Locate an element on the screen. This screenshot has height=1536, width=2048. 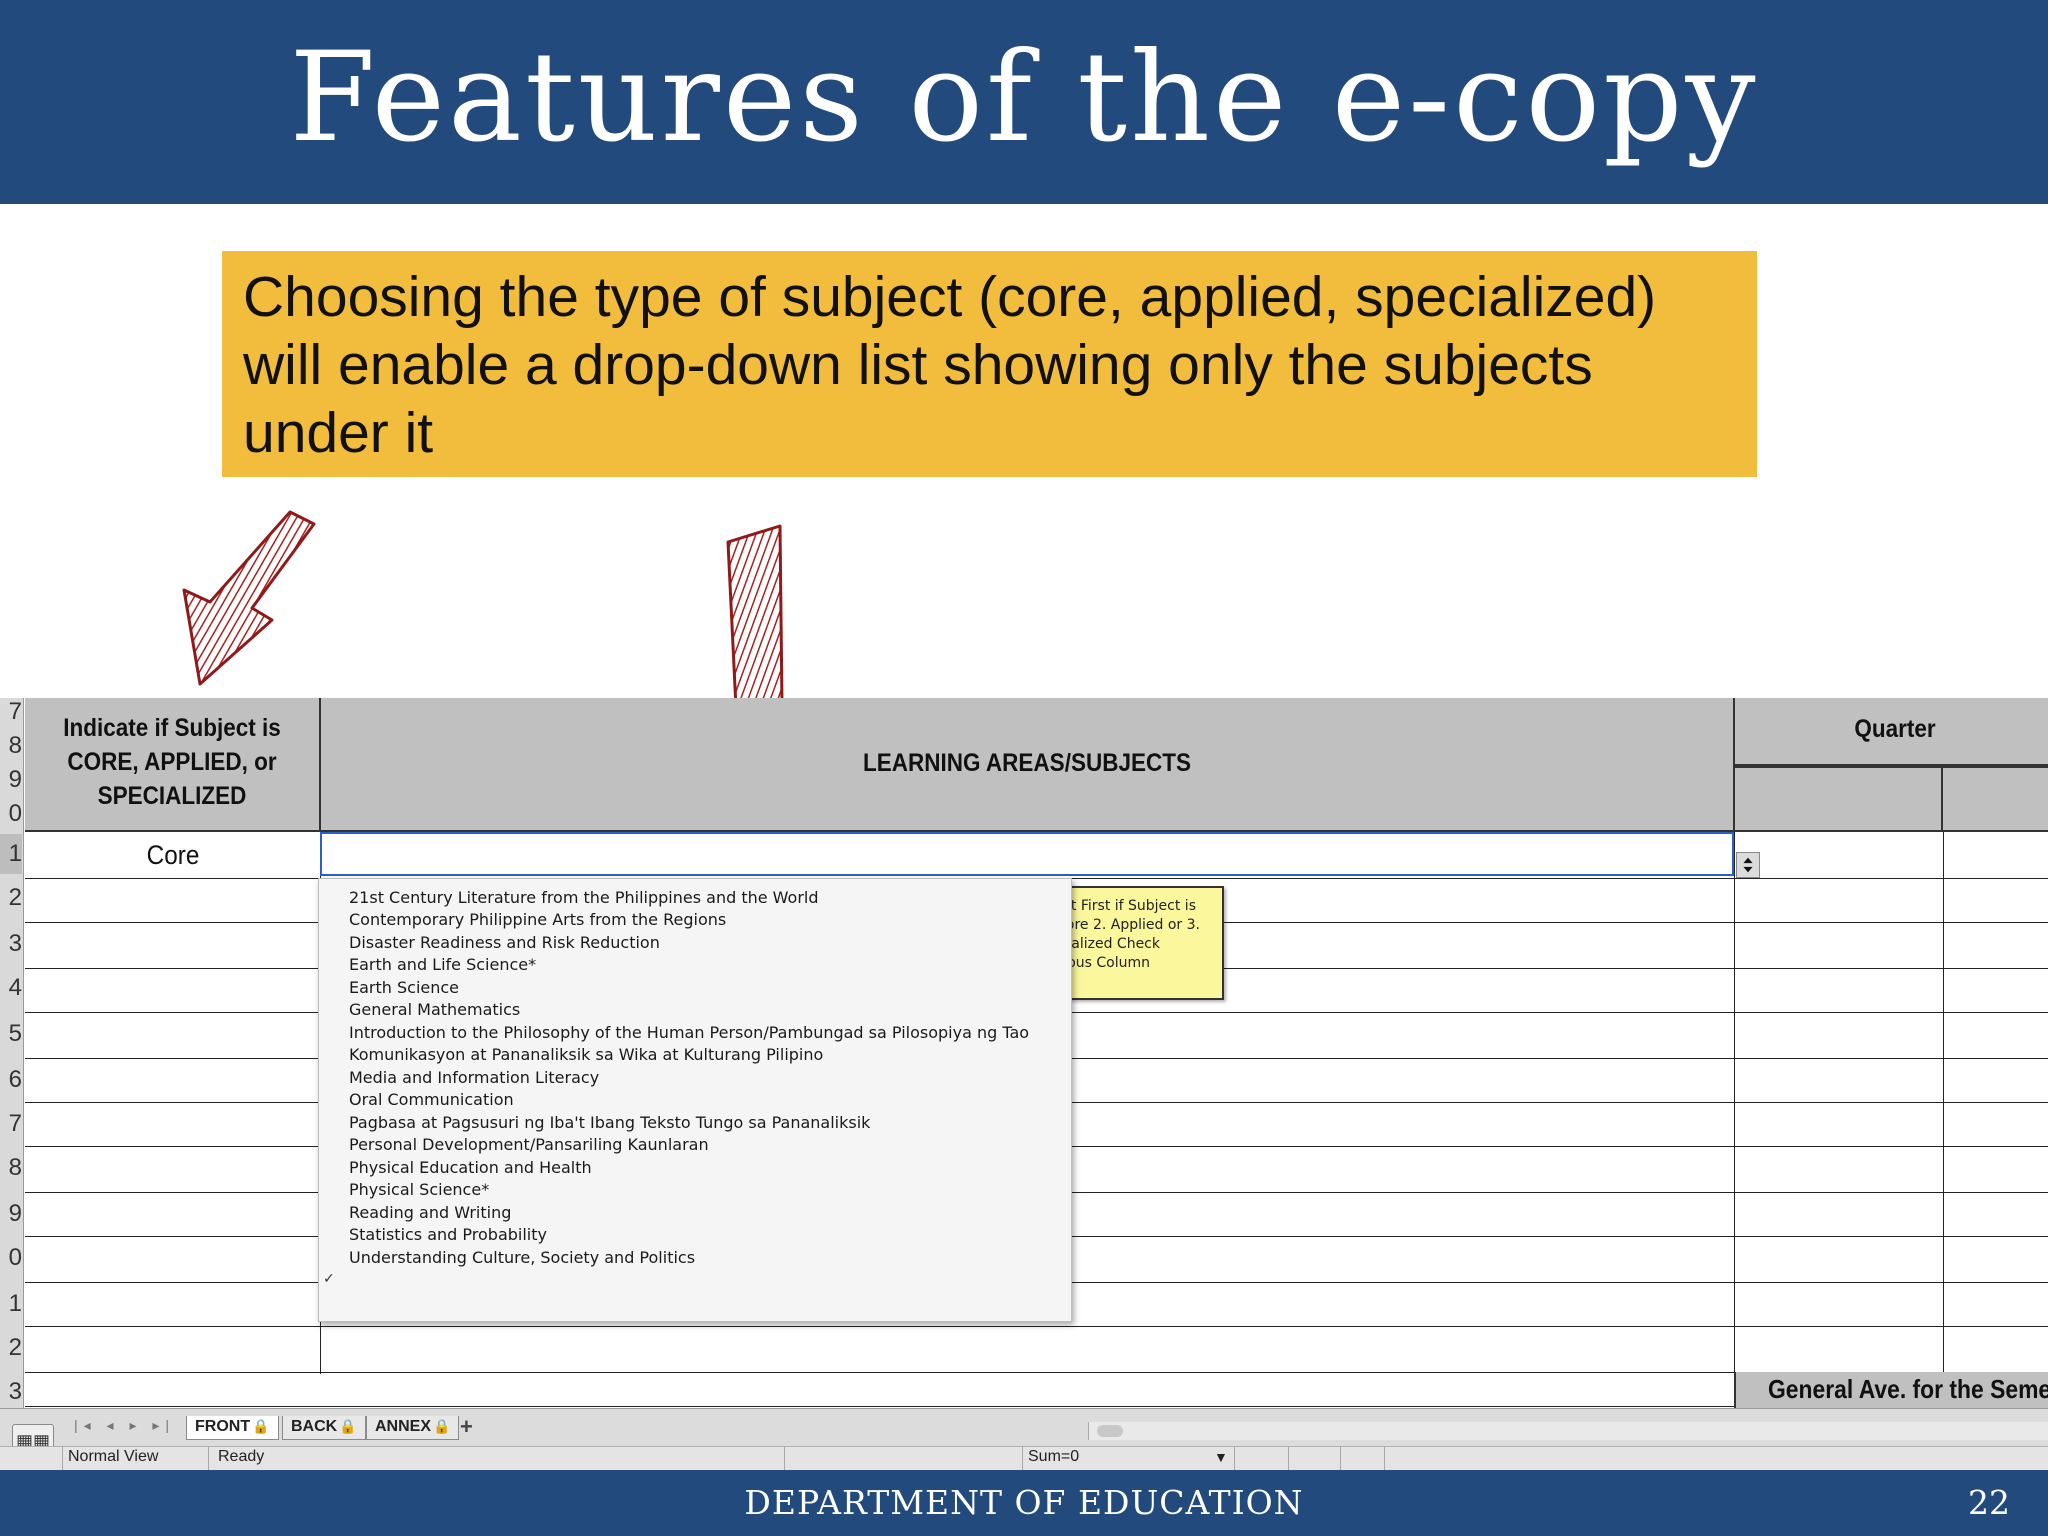
header-quarter-cell: Quarter is located at coordinates (1891, 732).